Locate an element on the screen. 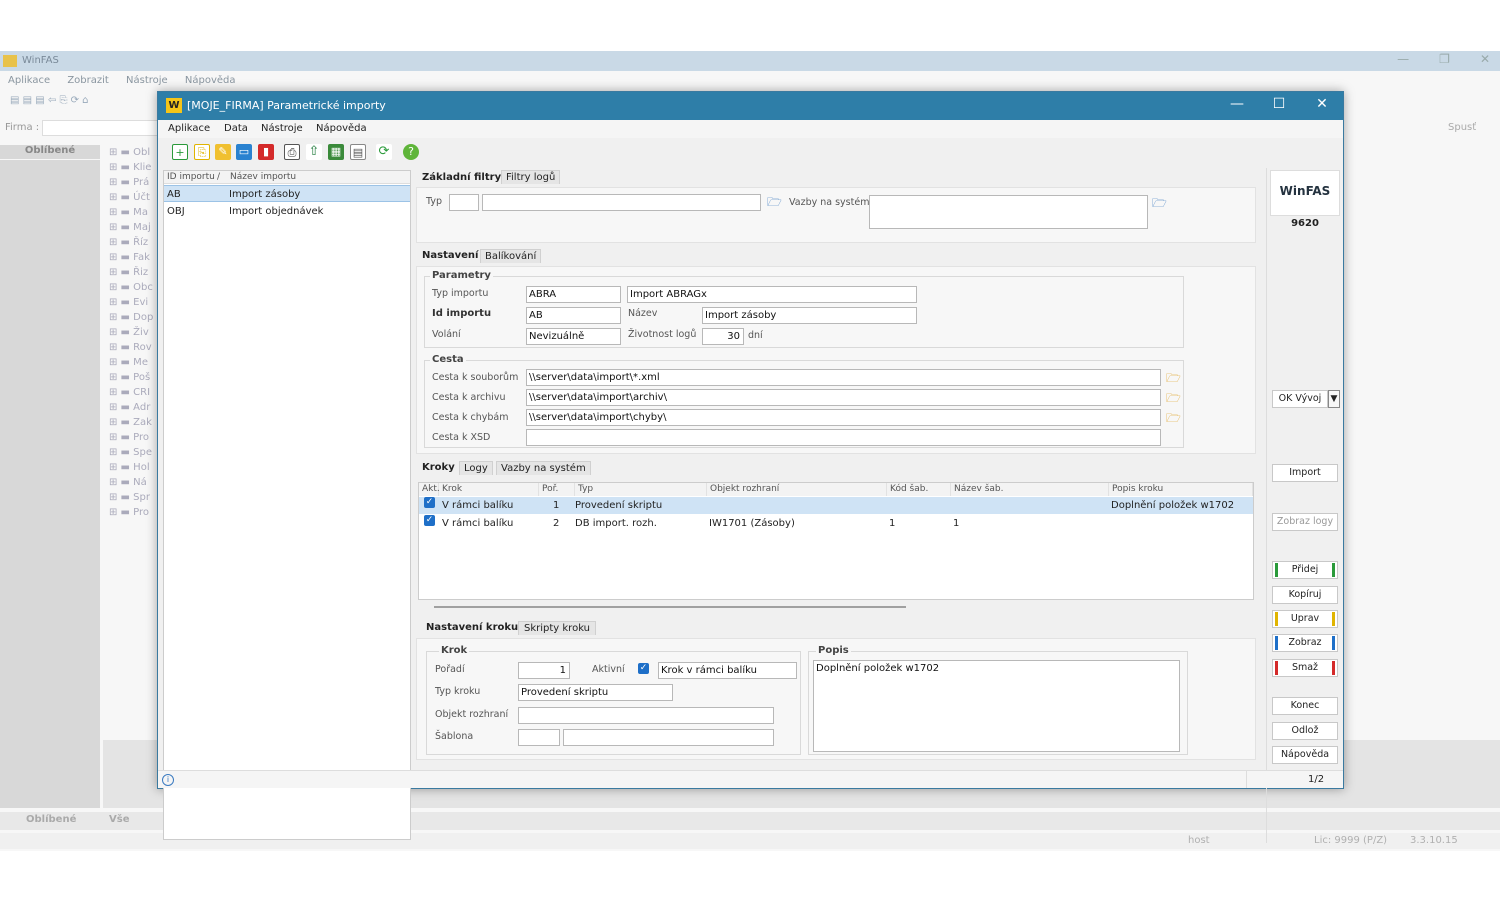  bg-menu-aplikace: Aplikace is located at coordinates (29, 80).